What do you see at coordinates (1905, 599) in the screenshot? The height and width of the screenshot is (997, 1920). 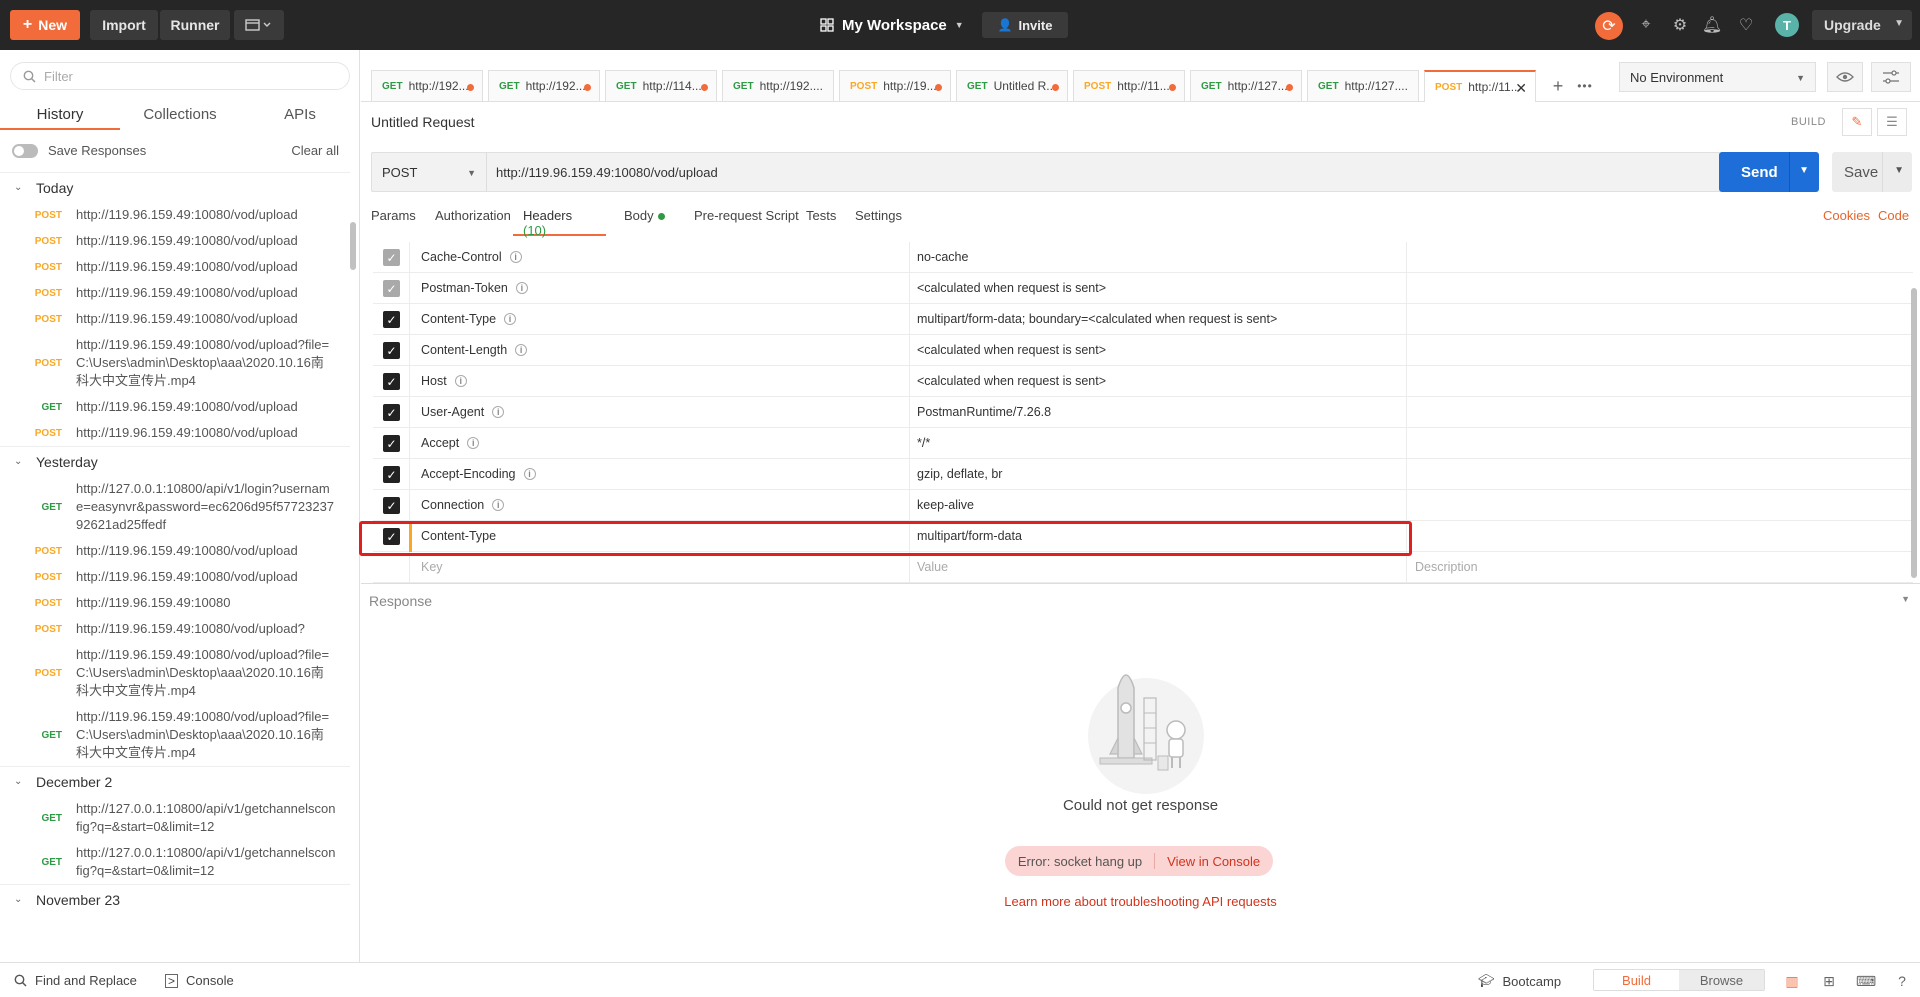 I see `chevron-down-icon: ▼` at bounding box center [1905, 599].